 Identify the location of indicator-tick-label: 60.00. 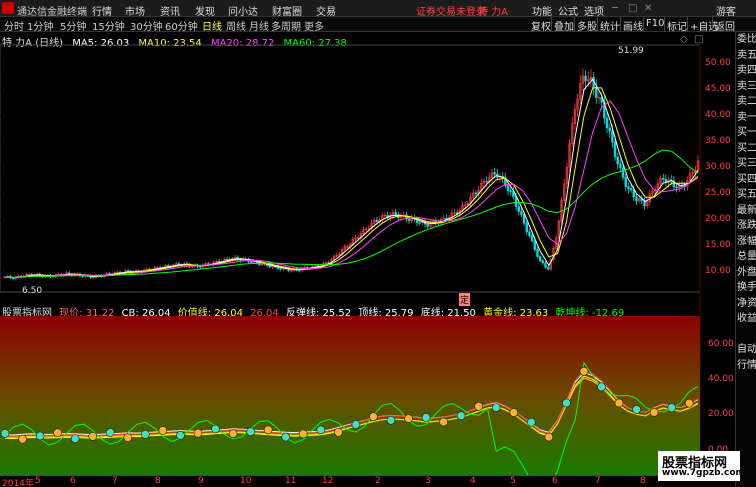
(721, 343).